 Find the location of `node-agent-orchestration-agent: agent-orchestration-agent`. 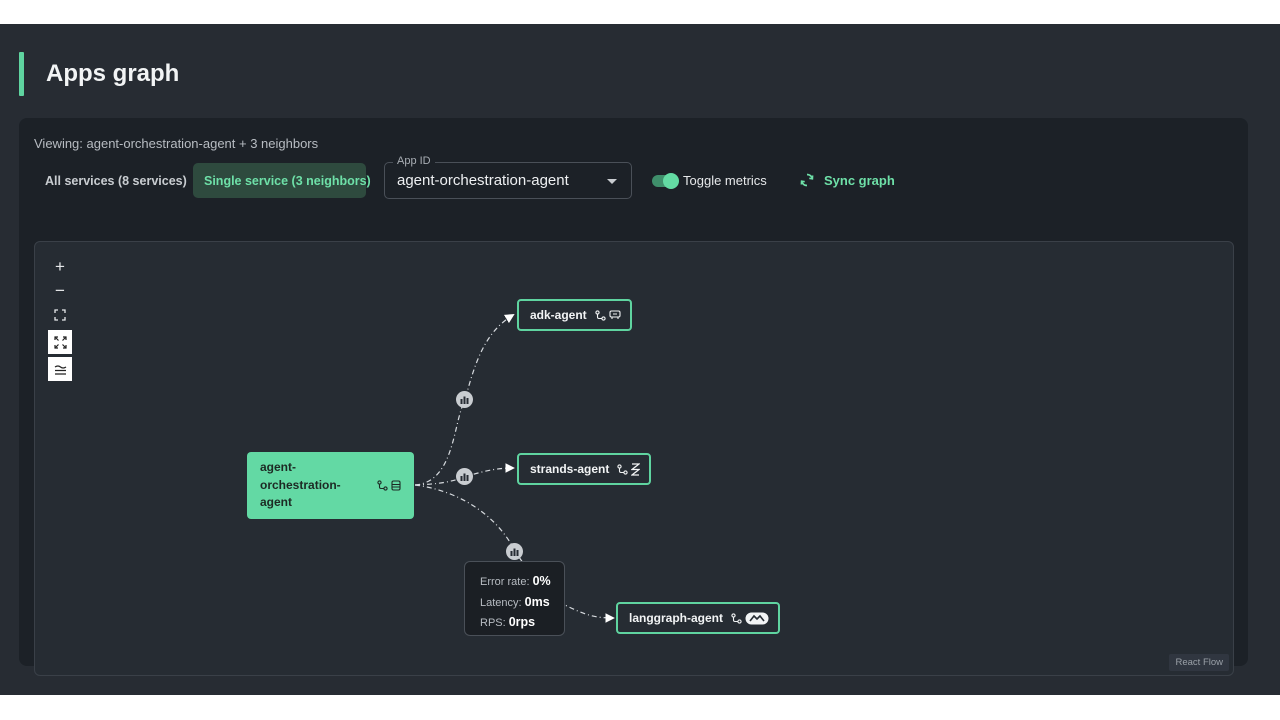

node-agent-orchestration-agent: agent-orchestration-agent is located at coordinates (330, 485).